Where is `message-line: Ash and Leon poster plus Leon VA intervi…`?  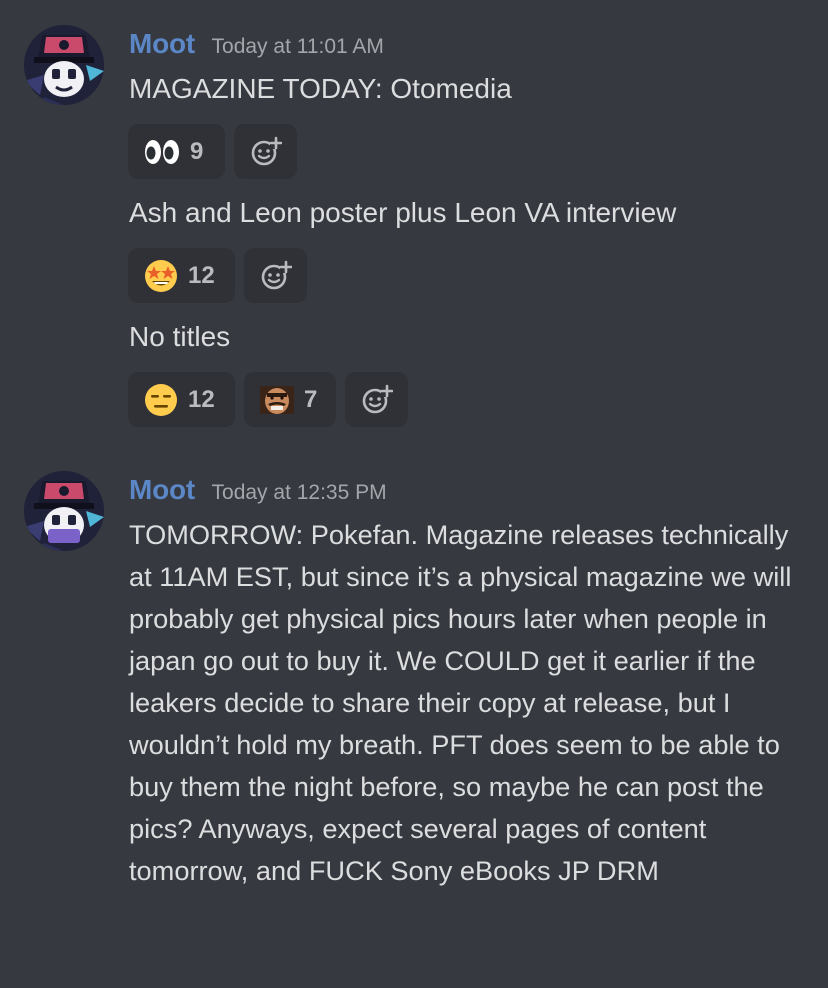
message-line: Ash and Leon poster plus Leon VA intervi… is located at coordinates (403, 212).